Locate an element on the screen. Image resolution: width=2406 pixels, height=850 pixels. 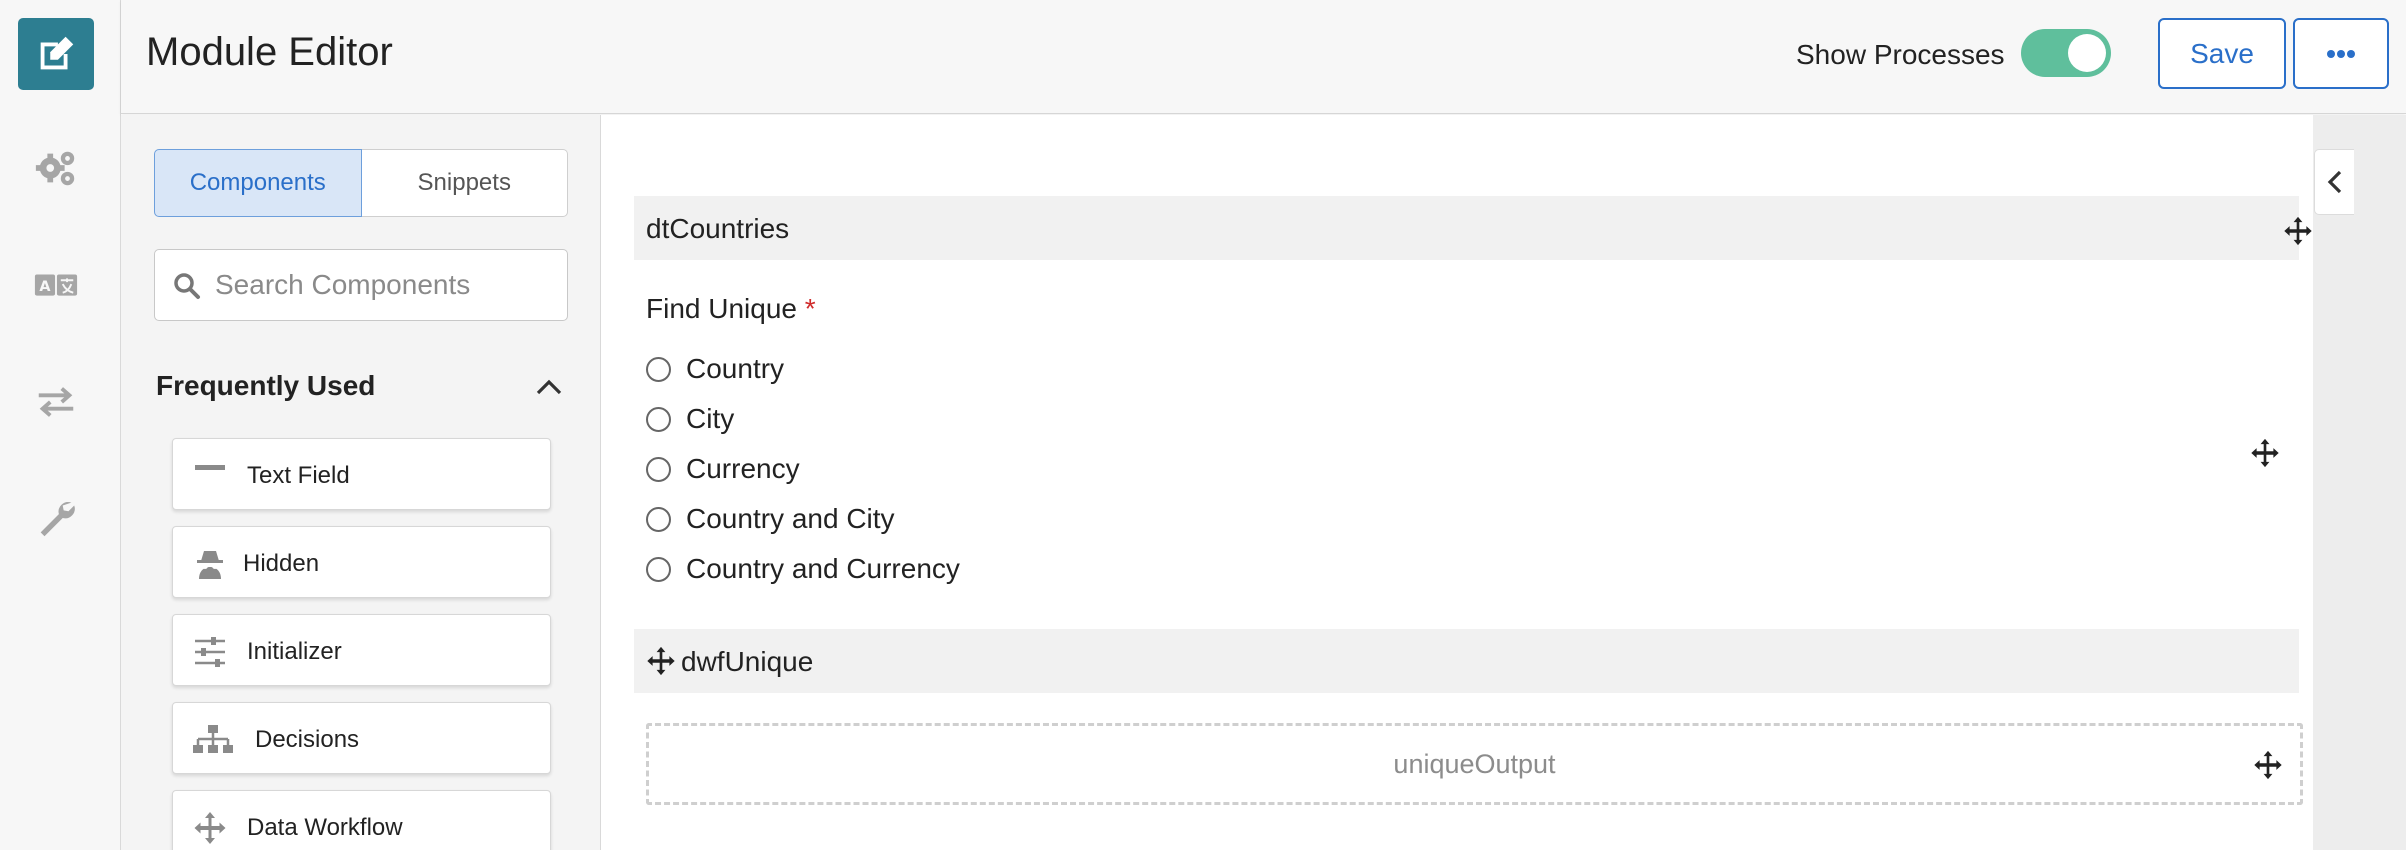
output-placeholder-label: uniqueOutput is located at coordinates (1474, 764).